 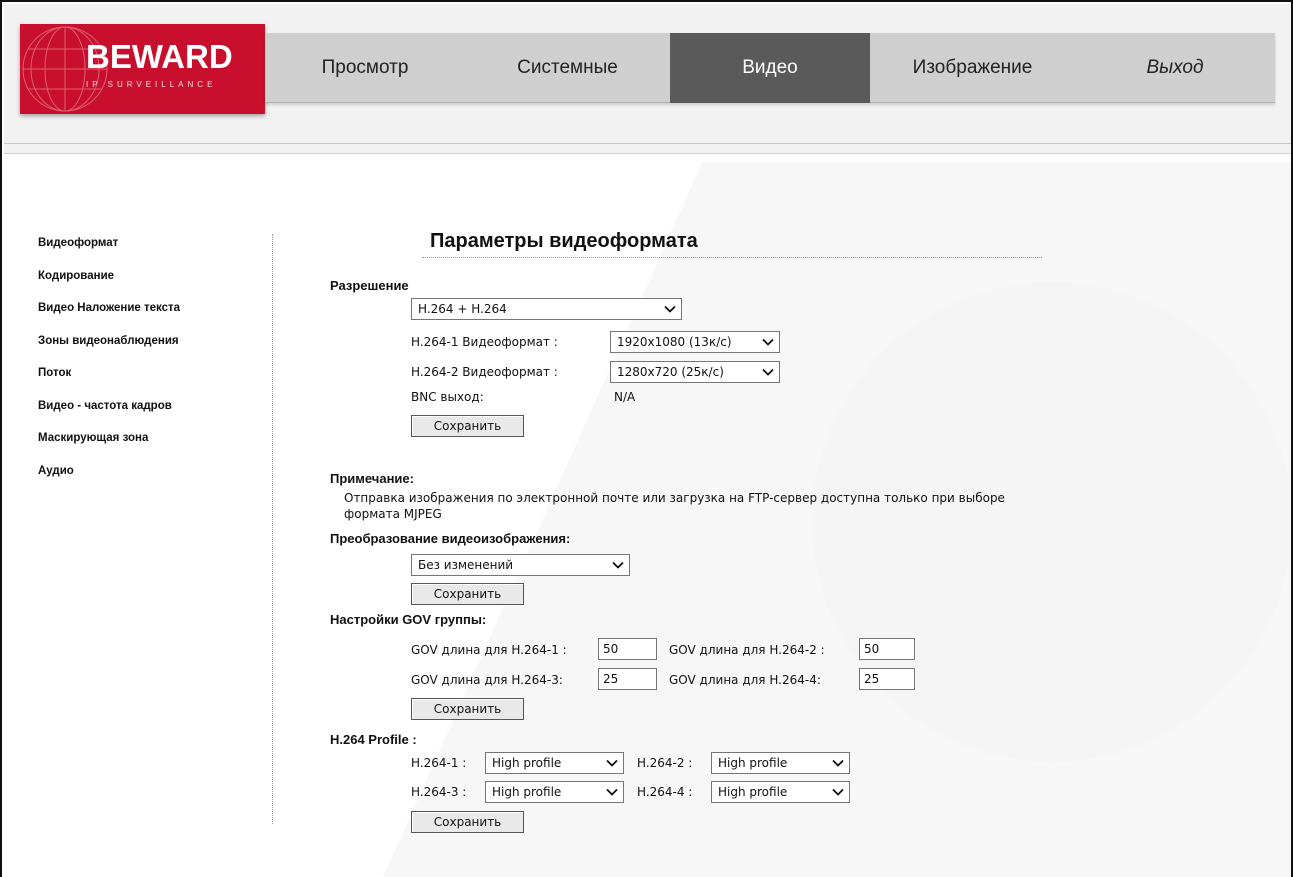 I want to click on sidebar-item-stream: Поток, so click(x=148, y=380).